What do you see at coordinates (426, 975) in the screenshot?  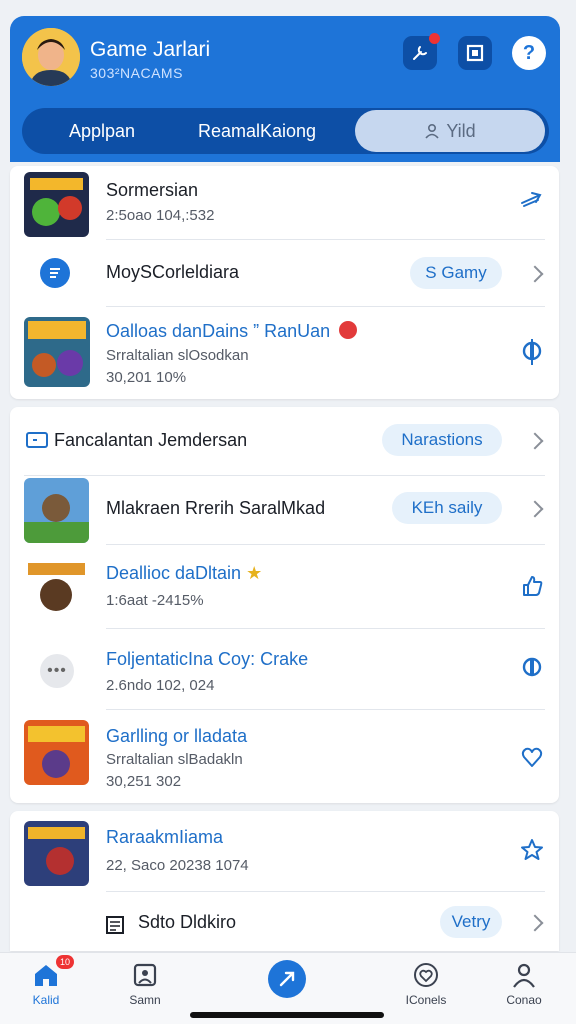 I see `heart-shield-icon` at bounding box center [426, 975].